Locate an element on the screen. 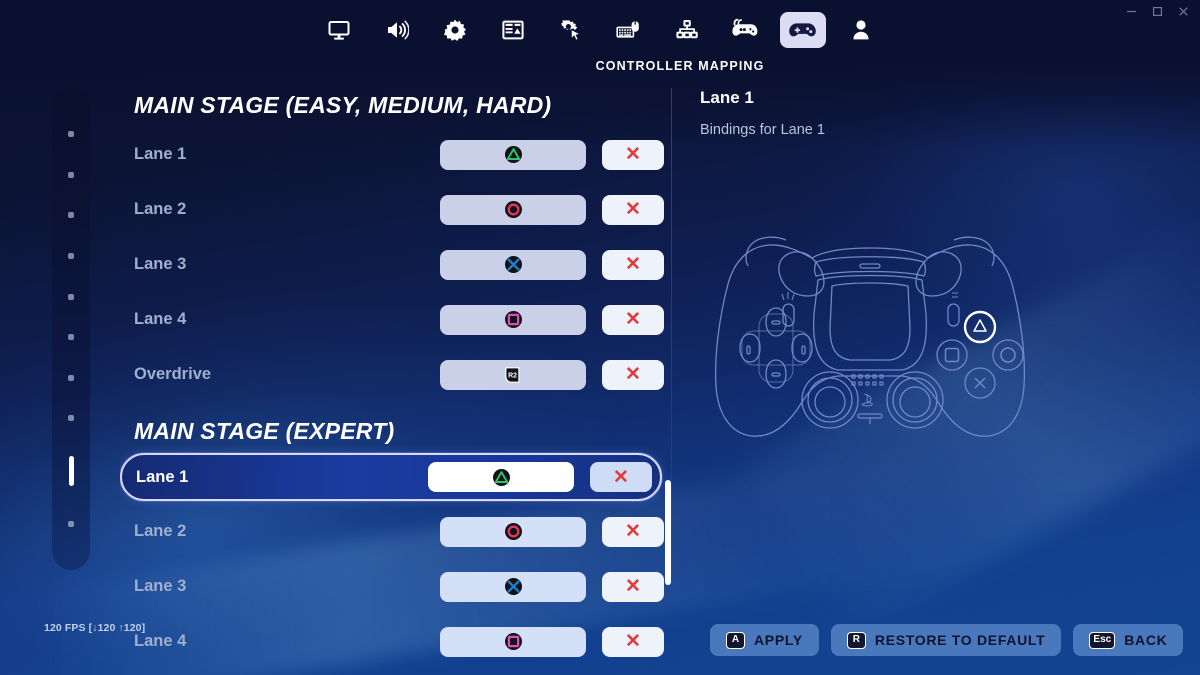  account-icon is located at coordinates (861, 30).